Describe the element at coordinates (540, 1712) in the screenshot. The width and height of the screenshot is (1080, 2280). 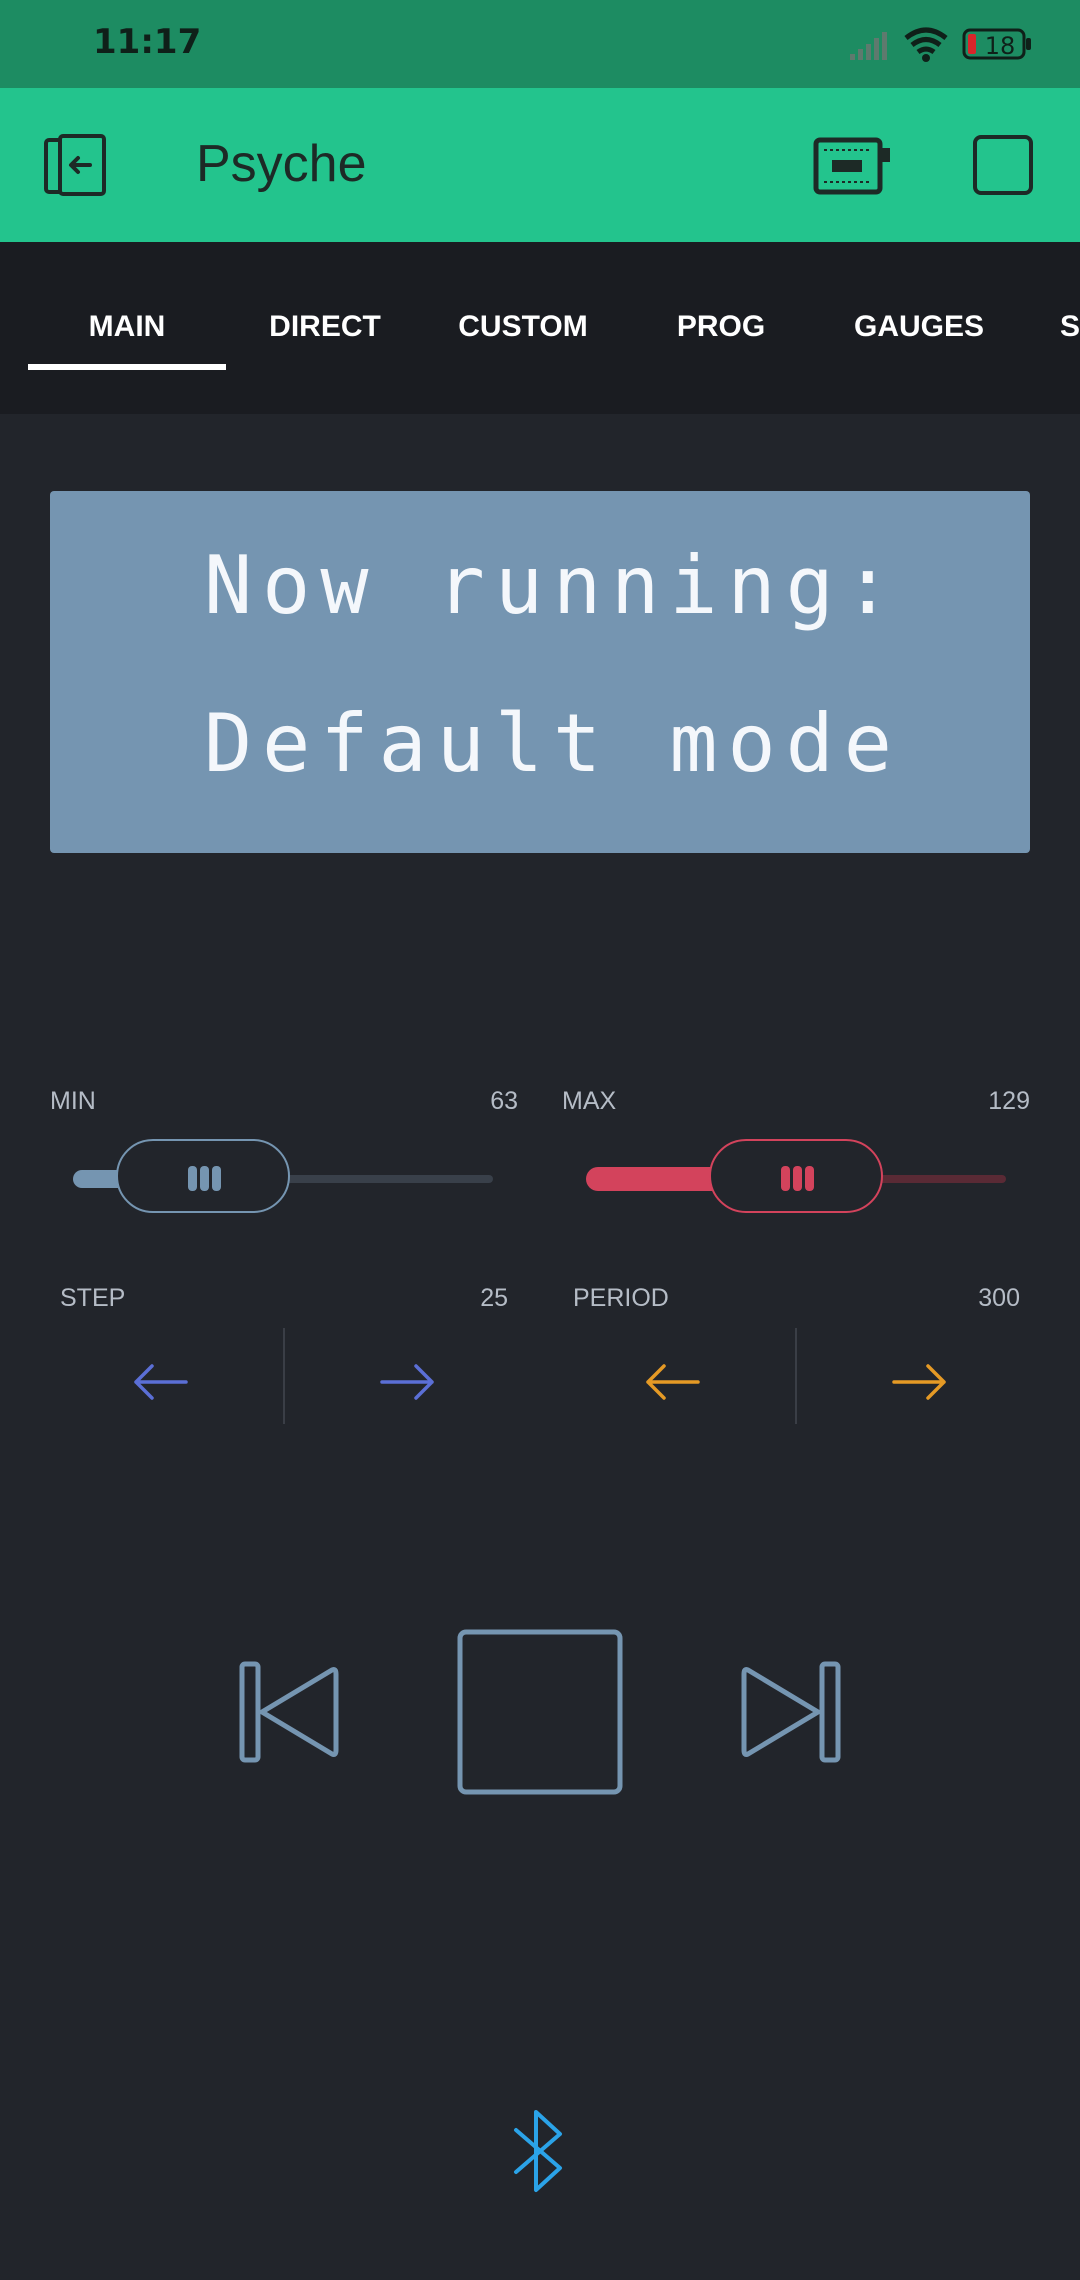
I see `stop-icon` at that location.